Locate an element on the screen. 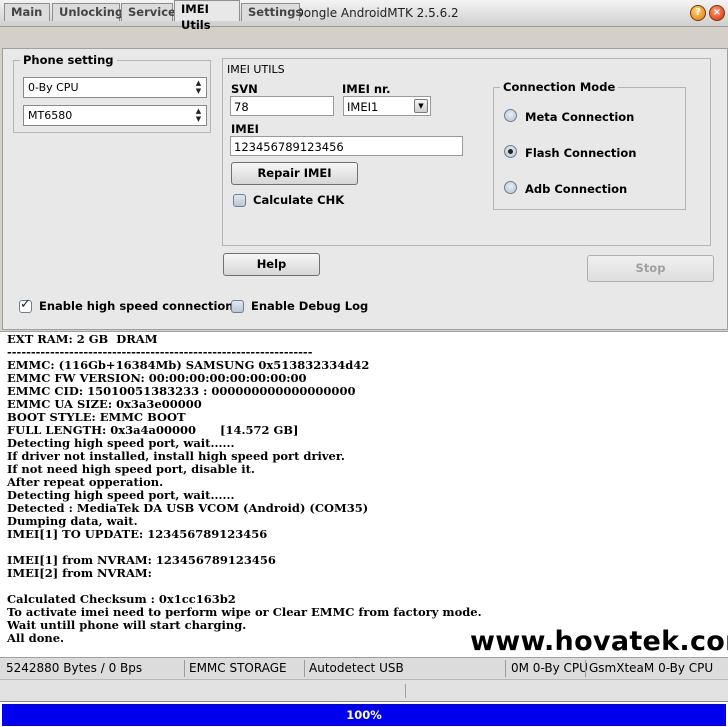  debug-log-label: Enable Debug Log is located at coordinates (310, 306).